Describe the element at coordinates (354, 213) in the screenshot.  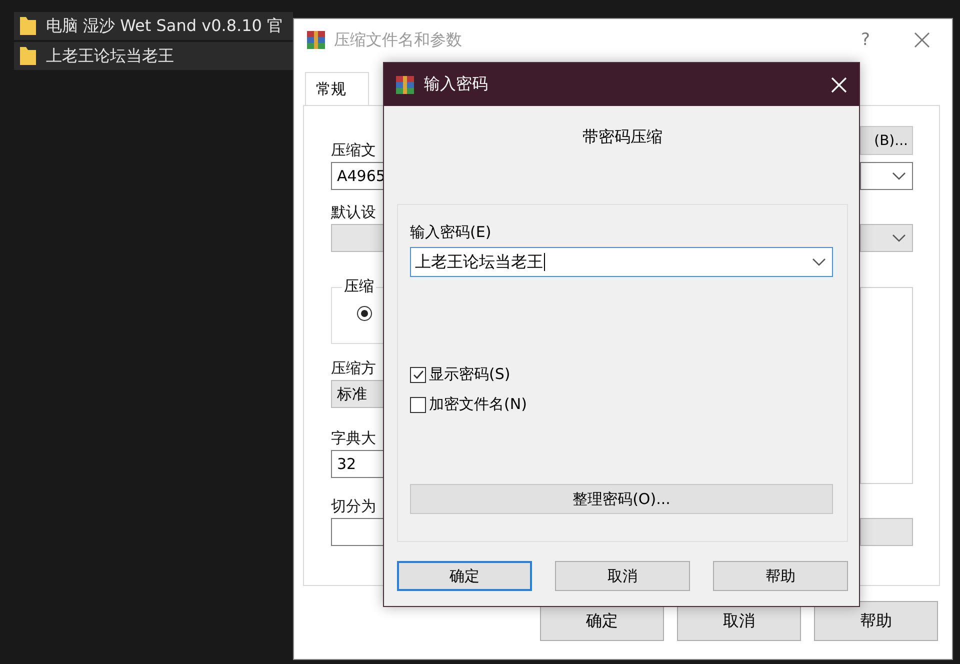
I see `field-label: 默认设` at that location.